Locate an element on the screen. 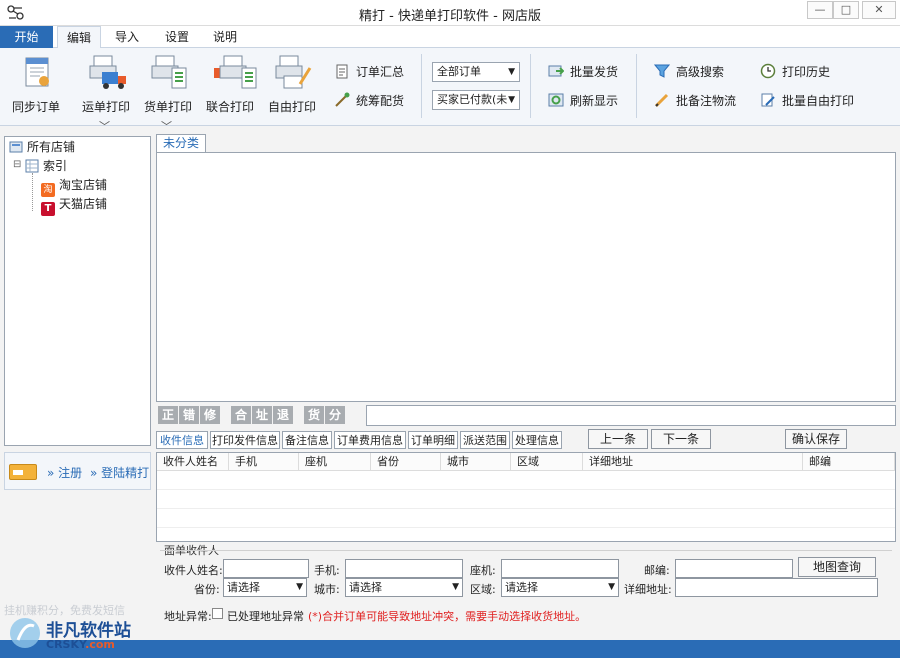  tree-shop-tmall: T 天猫店铺 is located at coordinates (74, 205).